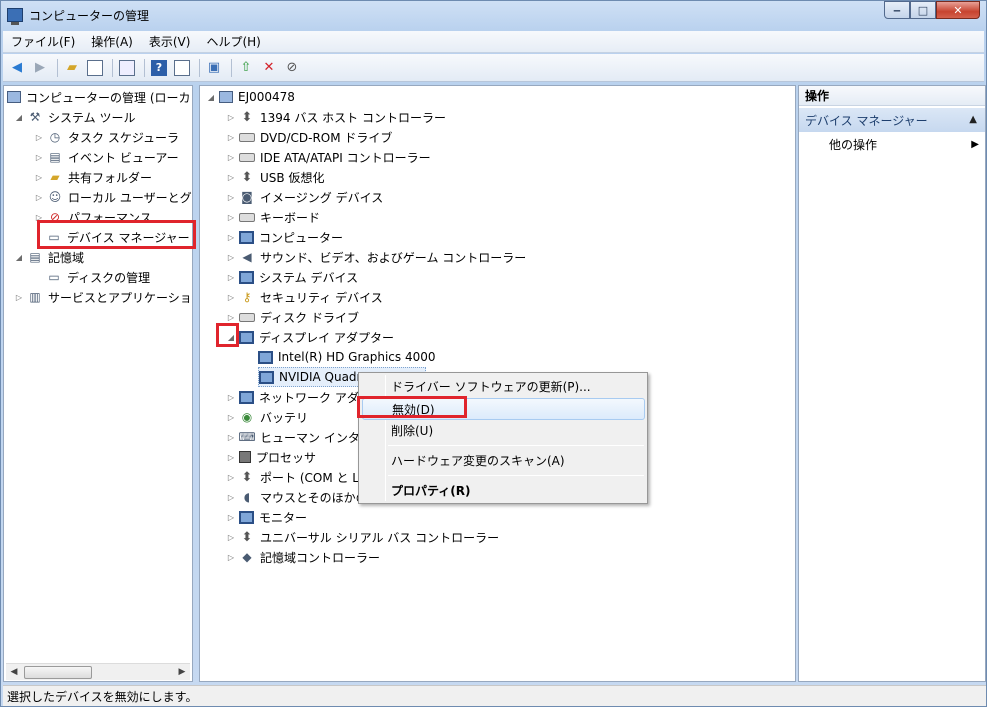  I want to click on back-arrow-icon: ◀, so click(17, 68).